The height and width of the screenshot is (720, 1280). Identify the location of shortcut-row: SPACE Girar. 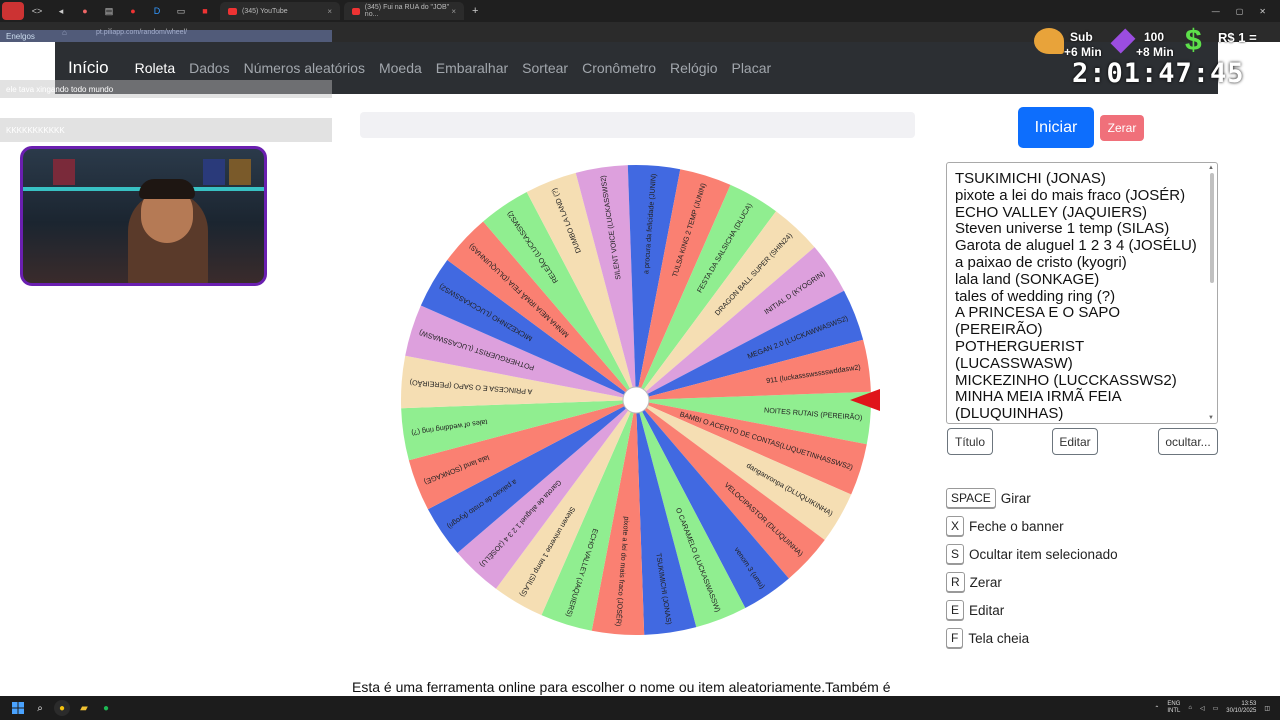
(988, 498).